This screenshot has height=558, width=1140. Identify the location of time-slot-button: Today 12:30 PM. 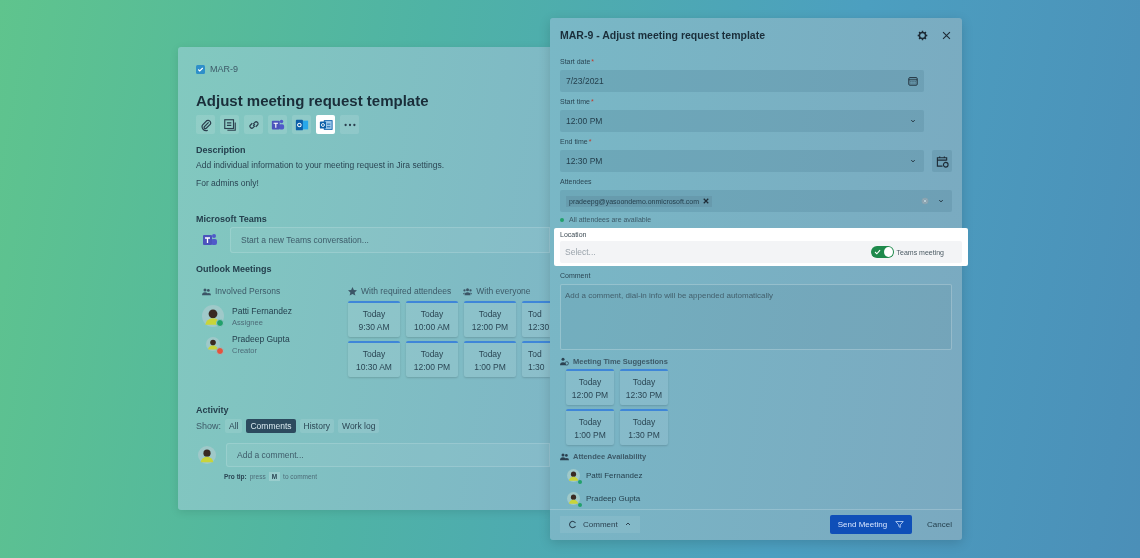
(644, 387).